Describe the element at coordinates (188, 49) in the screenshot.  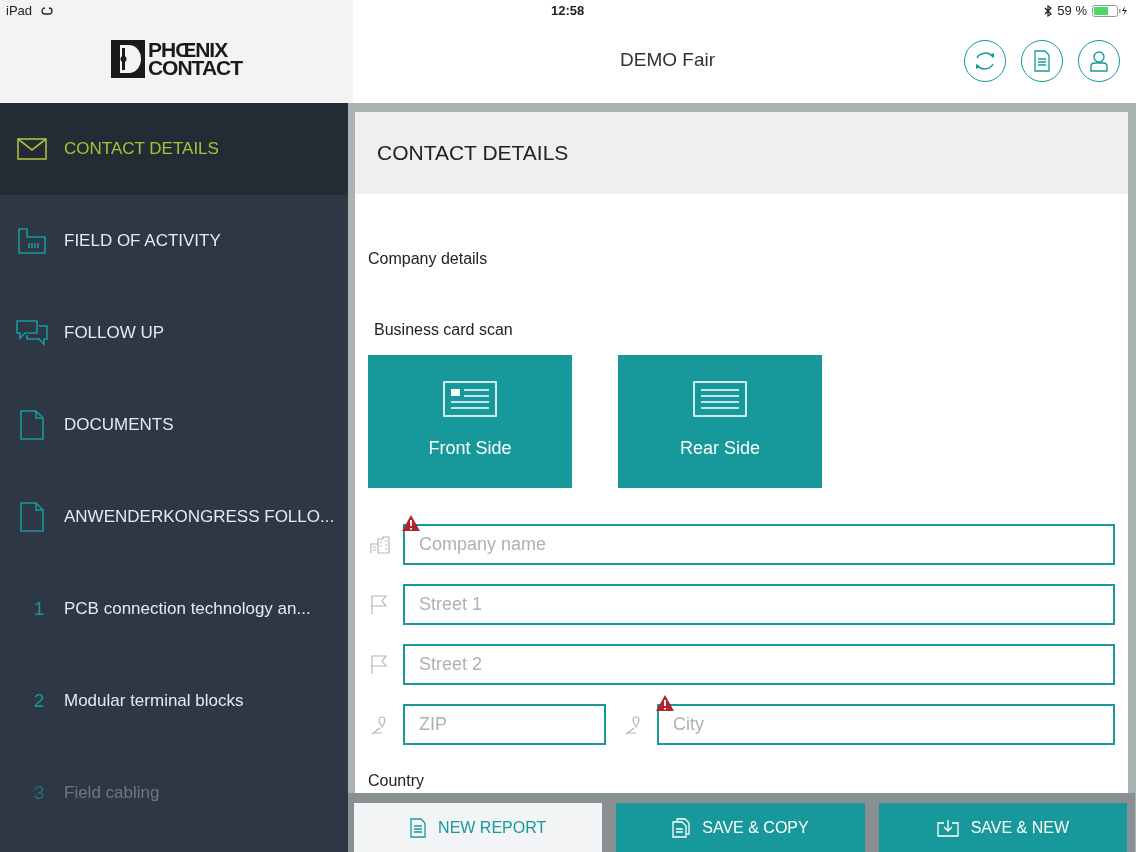
I see `logo-text: PHŒNIX` at that location.